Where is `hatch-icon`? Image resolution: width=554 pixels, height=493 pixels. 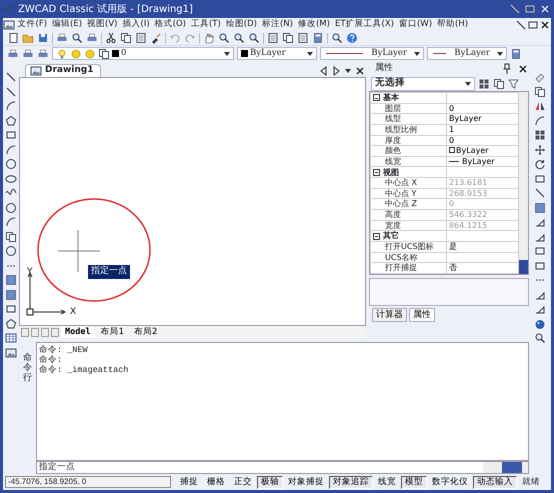 hatch-icon is located at coordinates (11, 280).